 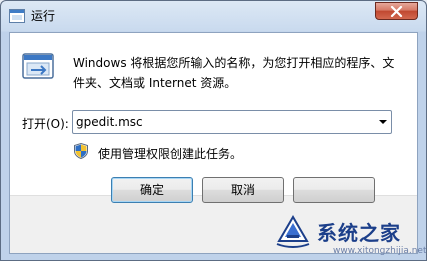 I want to click on dropdown-arrow-icon, so click(x=383, y=122).